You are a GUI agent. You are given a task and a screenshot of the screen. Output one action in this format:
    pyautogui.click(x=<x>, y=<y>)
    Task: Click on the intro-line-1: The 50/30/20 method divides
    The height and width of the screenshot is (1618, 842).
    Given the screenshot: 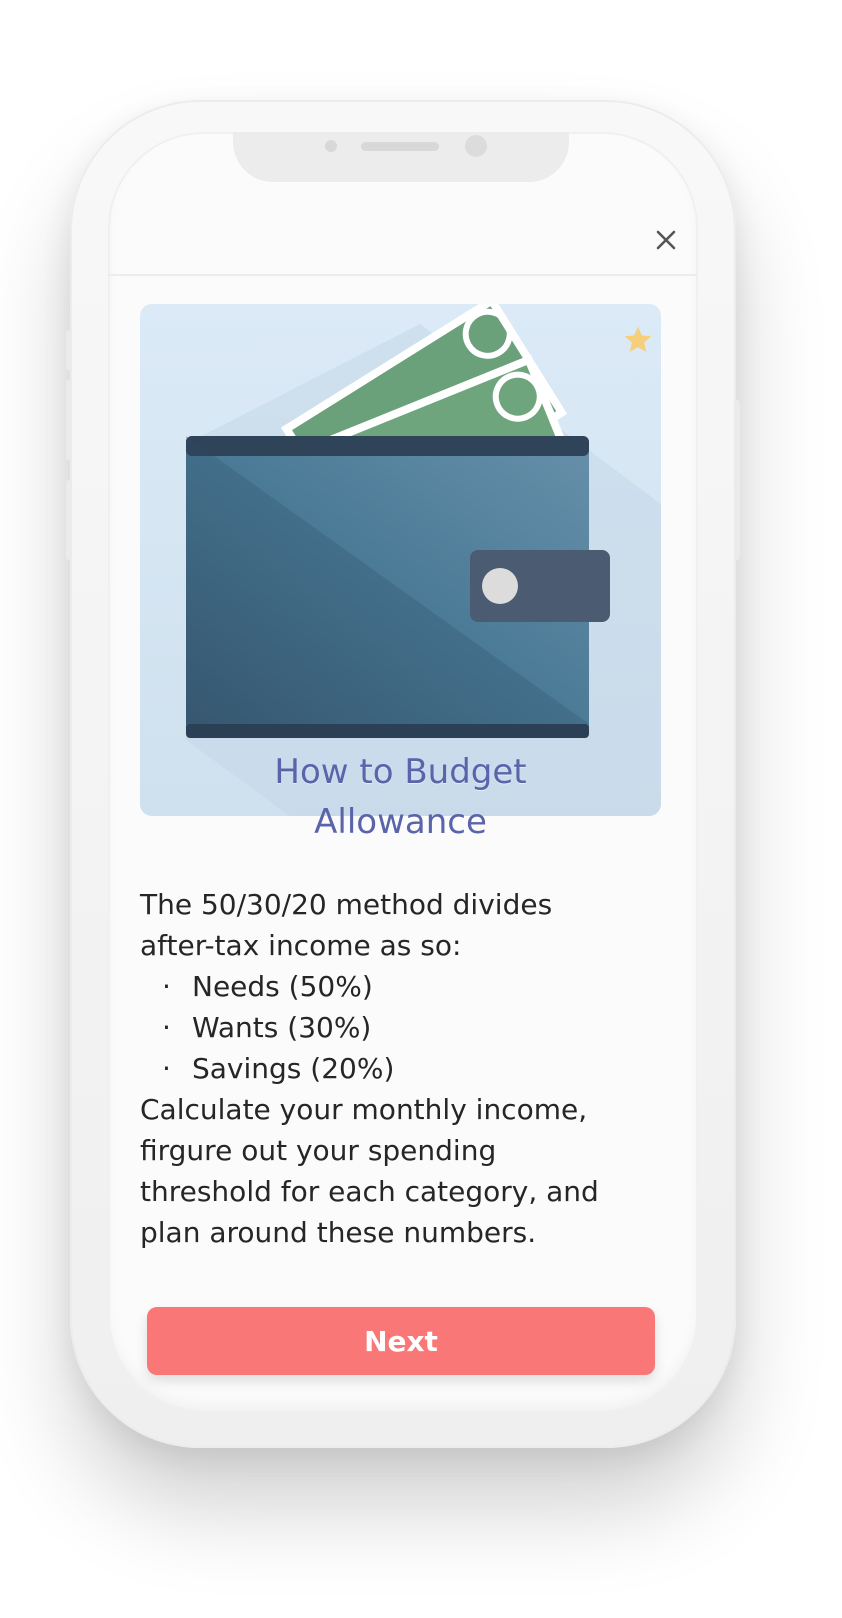 What is the action you would take?
    pyautogui.click(x=346, y=904)
    